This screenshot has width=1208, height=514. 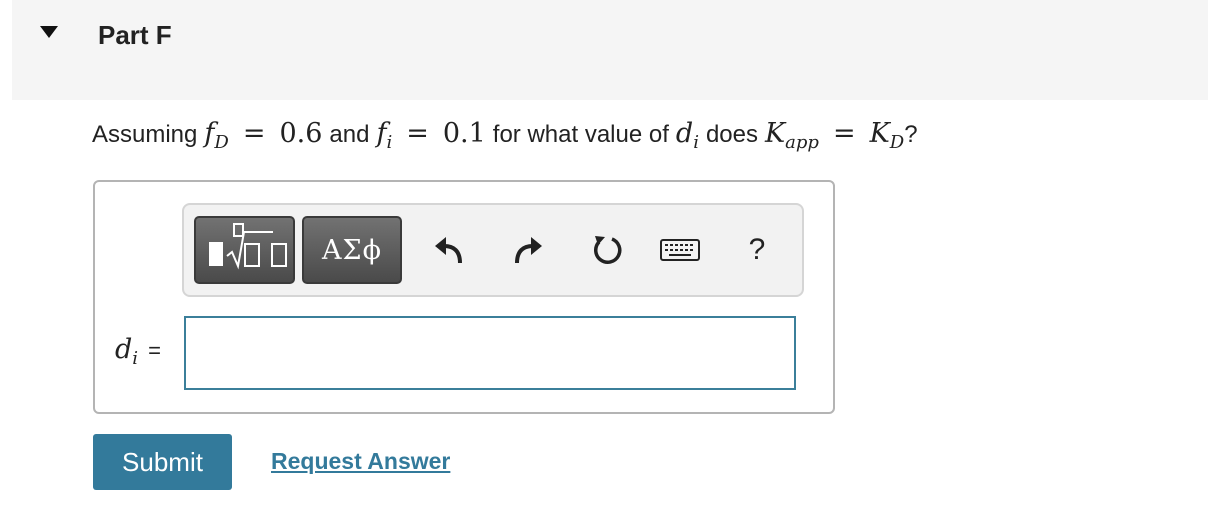 I want to click on answer-input, so click(x=490, y=353).